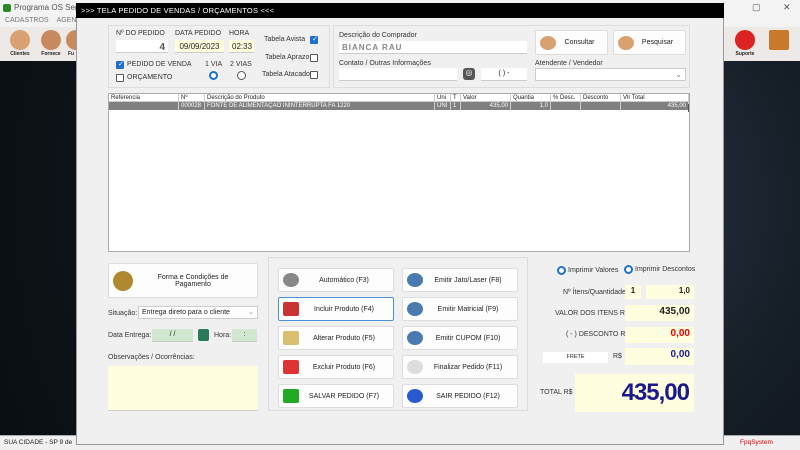 The width and height of the screenshot is (800, 450). I want to click on column-header: Vlr Total, so click(655, 98).